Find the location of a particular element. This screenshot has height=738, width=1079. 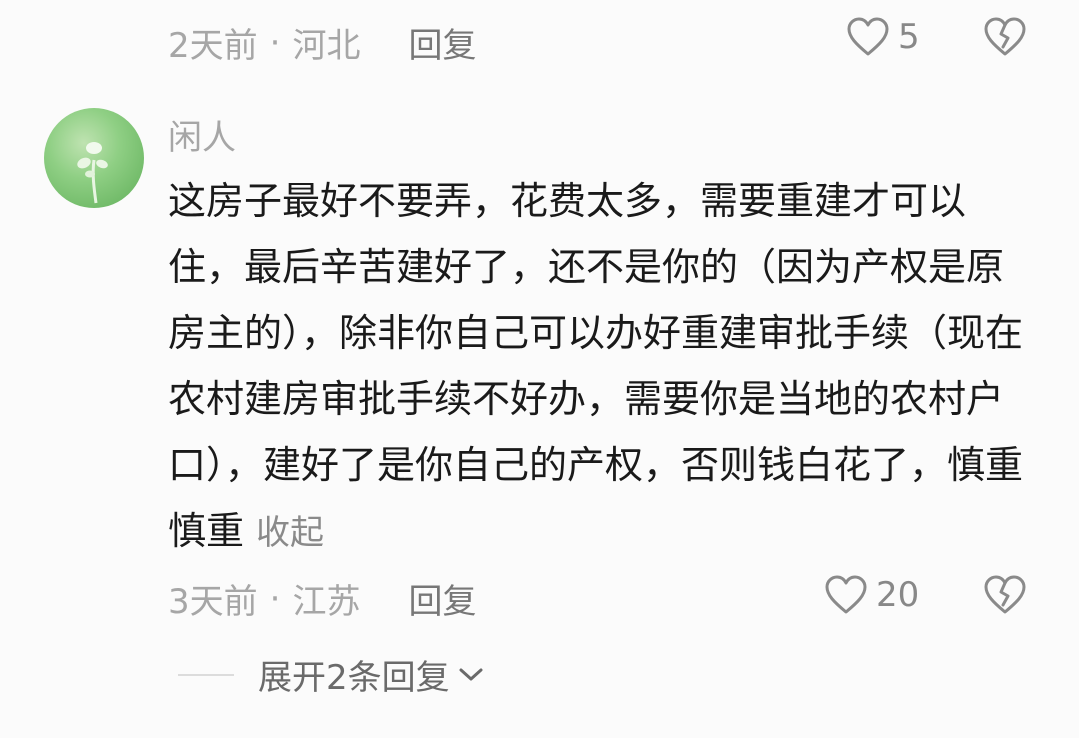

comment-reply-button: 回复 is located at coordinates (442, 598).